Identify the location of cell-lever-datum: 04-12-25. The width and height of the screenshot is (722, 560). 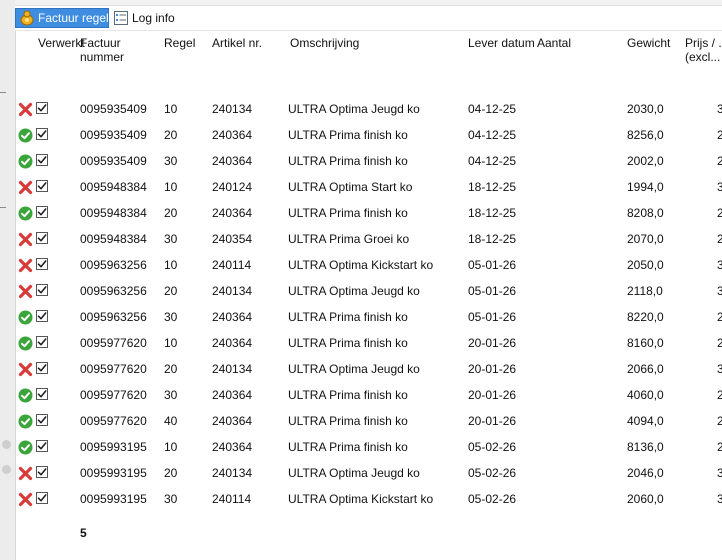
(492, 135).